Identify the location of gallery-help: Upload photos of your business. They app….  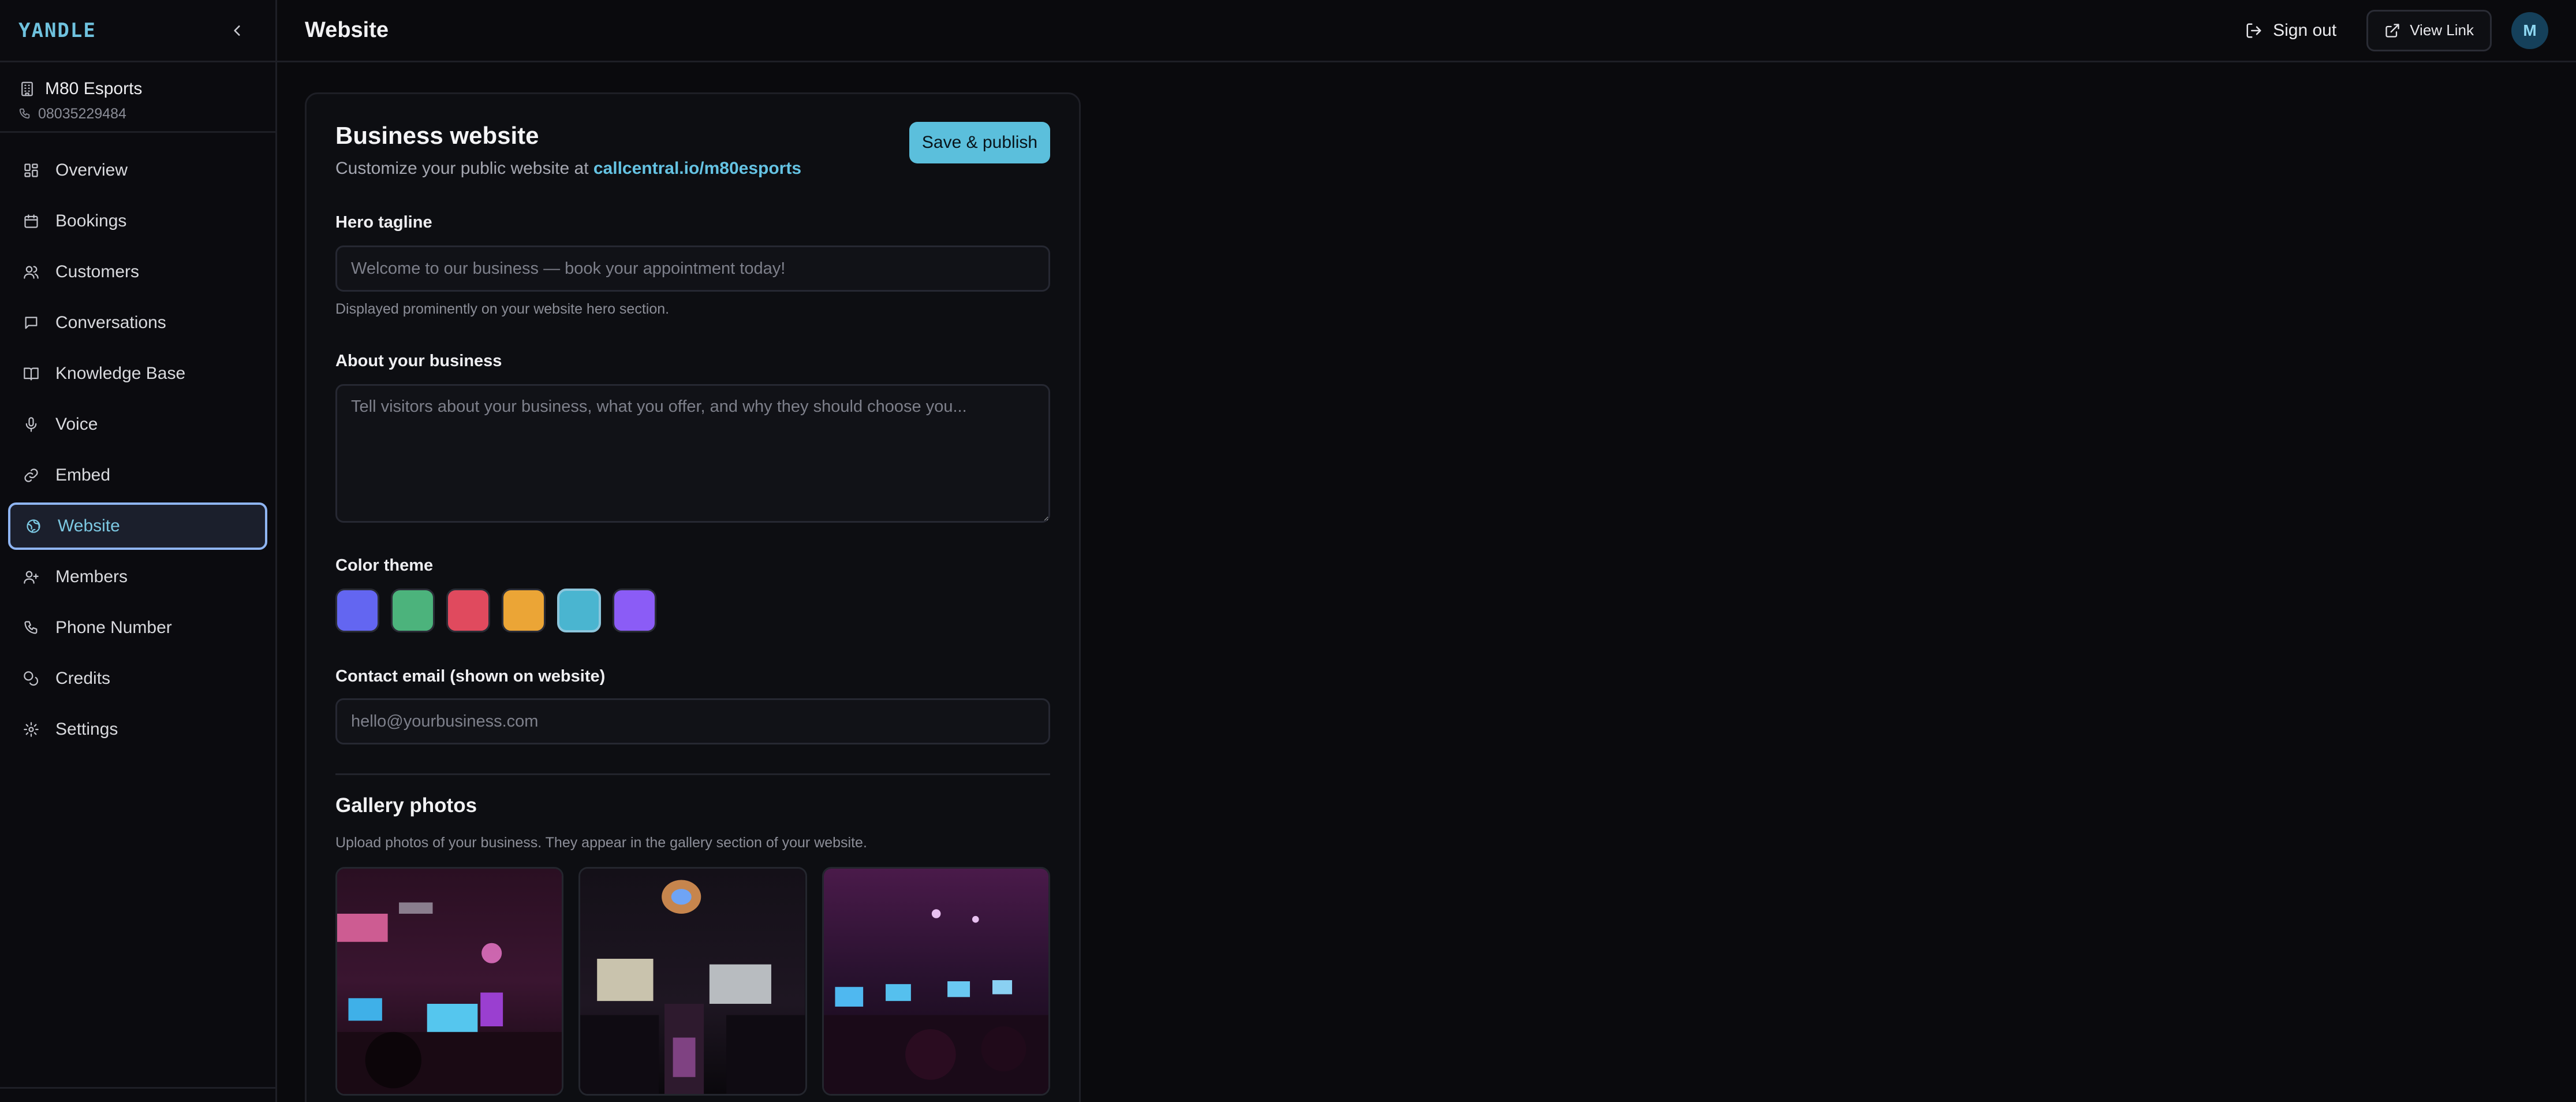
(601, 843).